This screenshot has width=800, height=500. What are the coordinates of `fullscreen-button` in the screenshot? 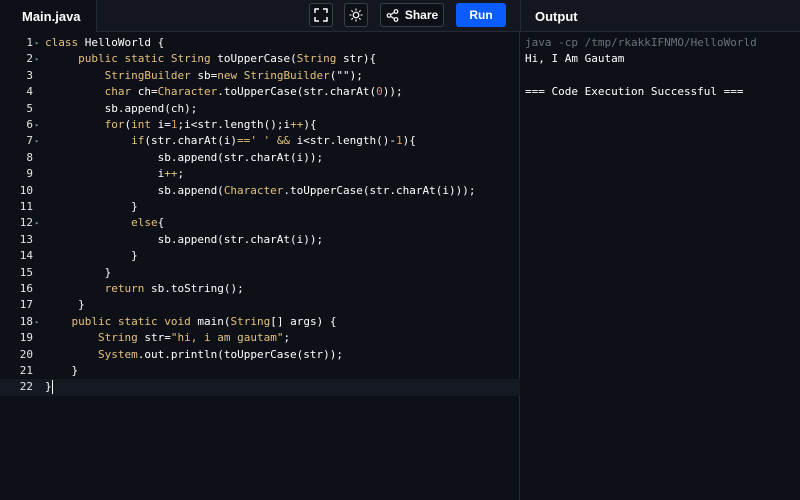 It's located at (321, 15).